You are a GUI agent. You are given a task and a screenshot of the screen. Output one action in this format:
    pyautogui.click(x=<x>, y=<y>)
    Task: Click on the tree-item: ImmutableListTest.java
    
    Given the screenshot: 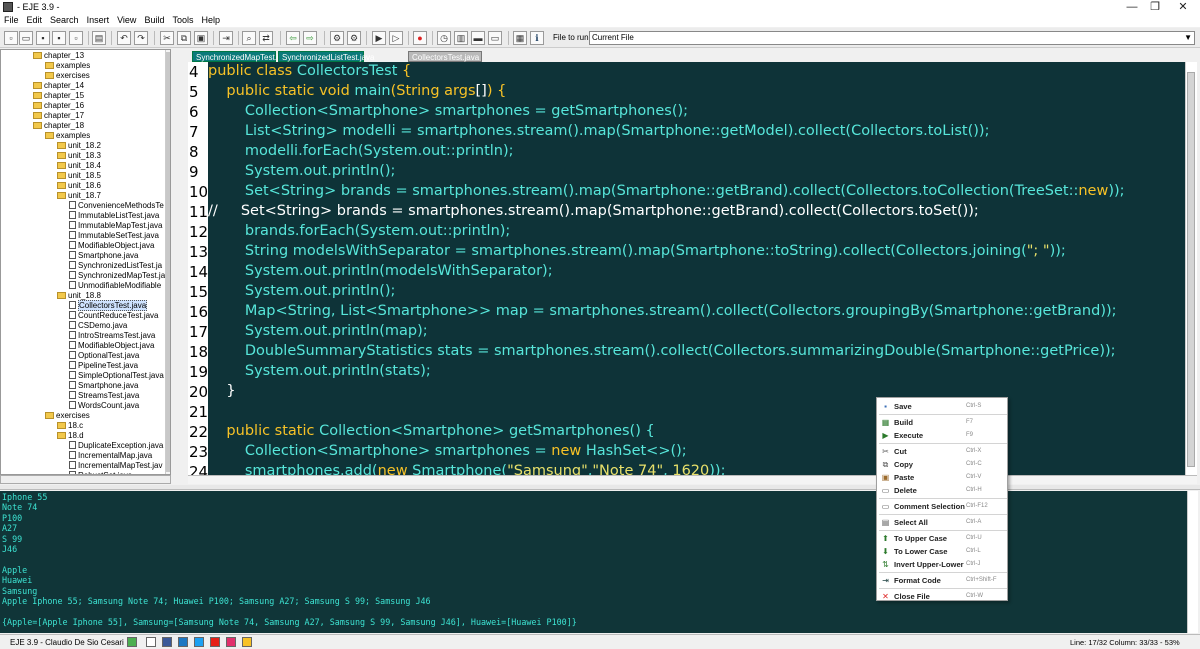 What is the action you would take?
    pyautogui.click(x=114, y=216)
    